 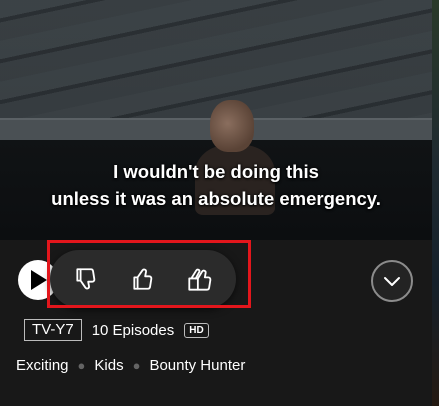 I want to click on subtitle-line-2: unless it was an absolute emergency., so click(x=216, y=198).